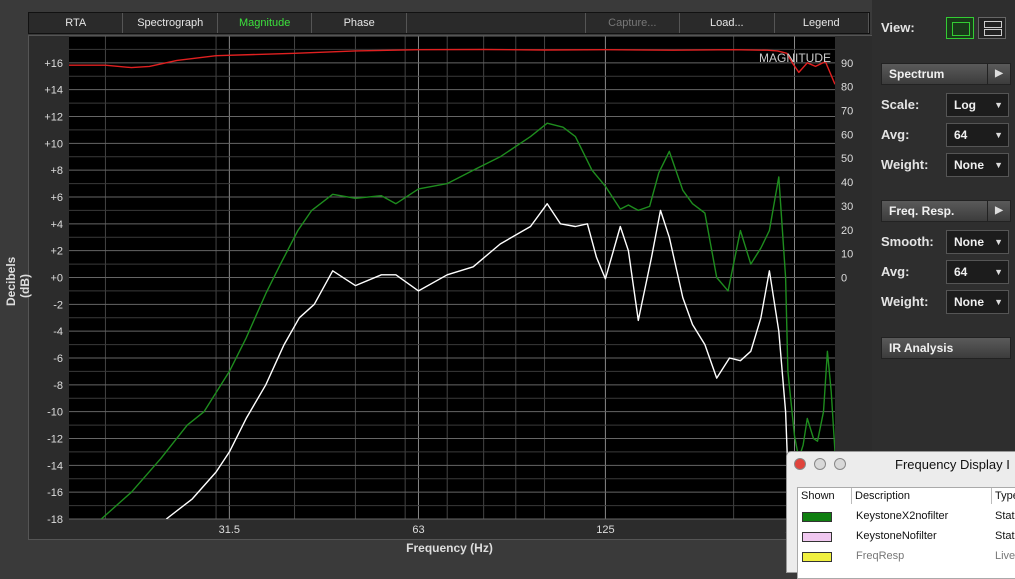  What do you see at coordinates (905, 301) in the screenshot?
I see `freq-weight-label: Weight:` at bounding box center [905, 301].